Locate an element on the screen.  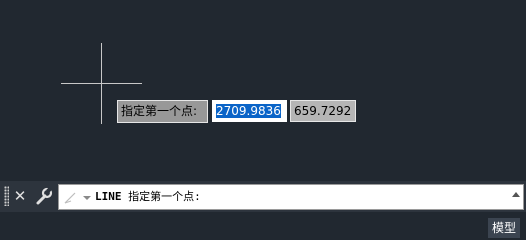
x-value-selected: 2709.9836 is located at coordinates (248, 111).